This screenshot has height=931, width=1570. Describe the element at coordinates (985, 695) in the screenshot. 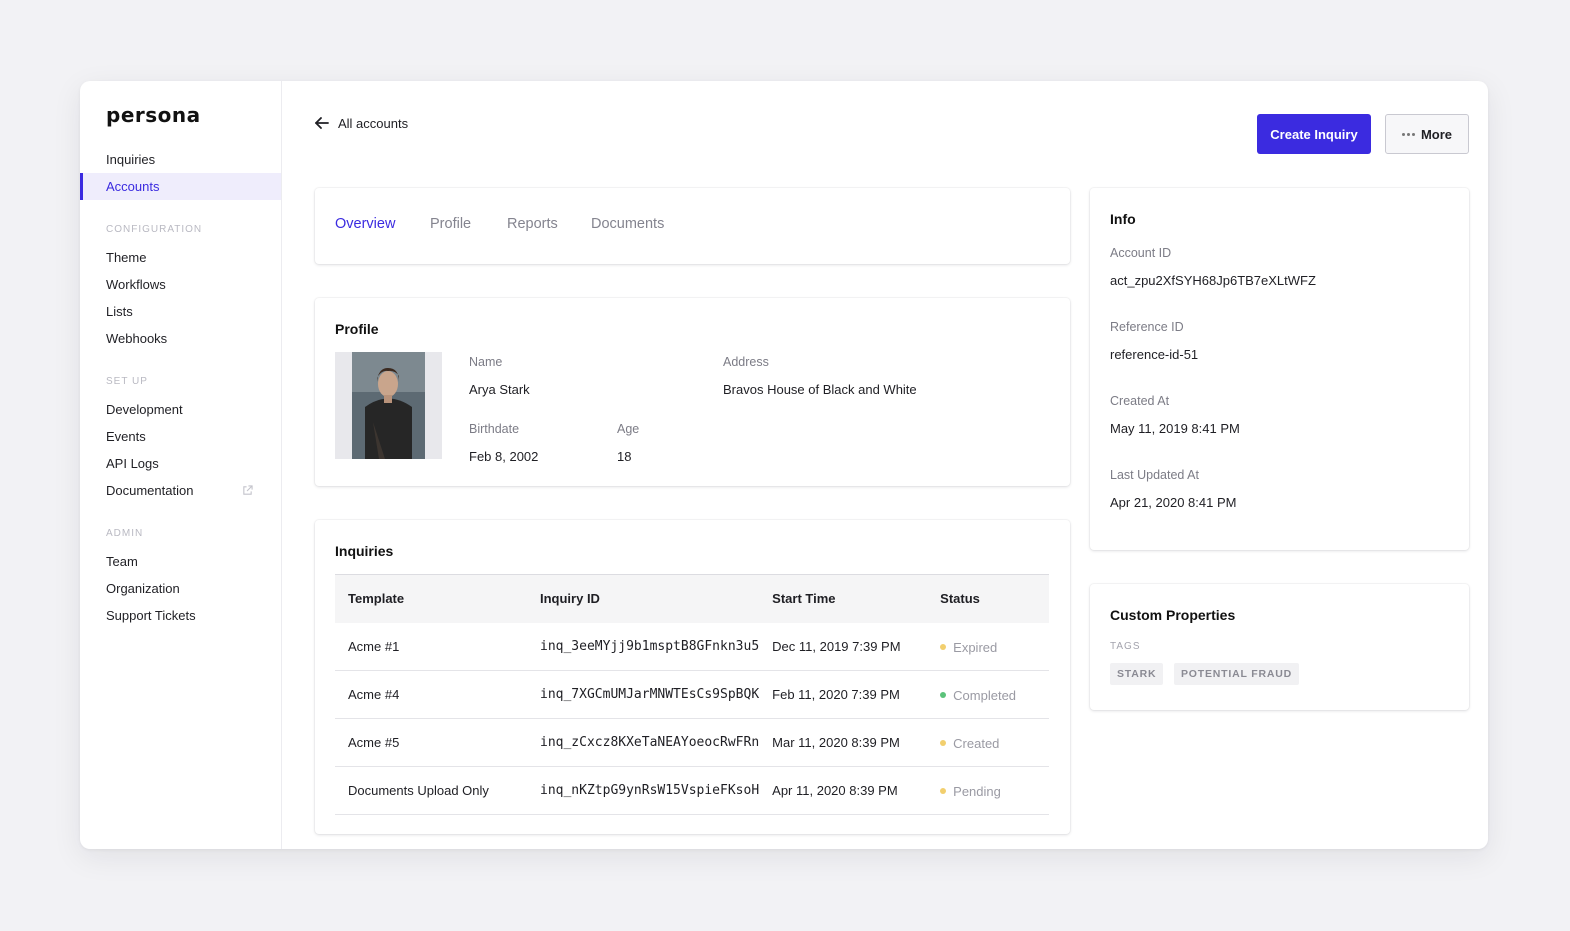

I see `status-text: Completed` at that location.